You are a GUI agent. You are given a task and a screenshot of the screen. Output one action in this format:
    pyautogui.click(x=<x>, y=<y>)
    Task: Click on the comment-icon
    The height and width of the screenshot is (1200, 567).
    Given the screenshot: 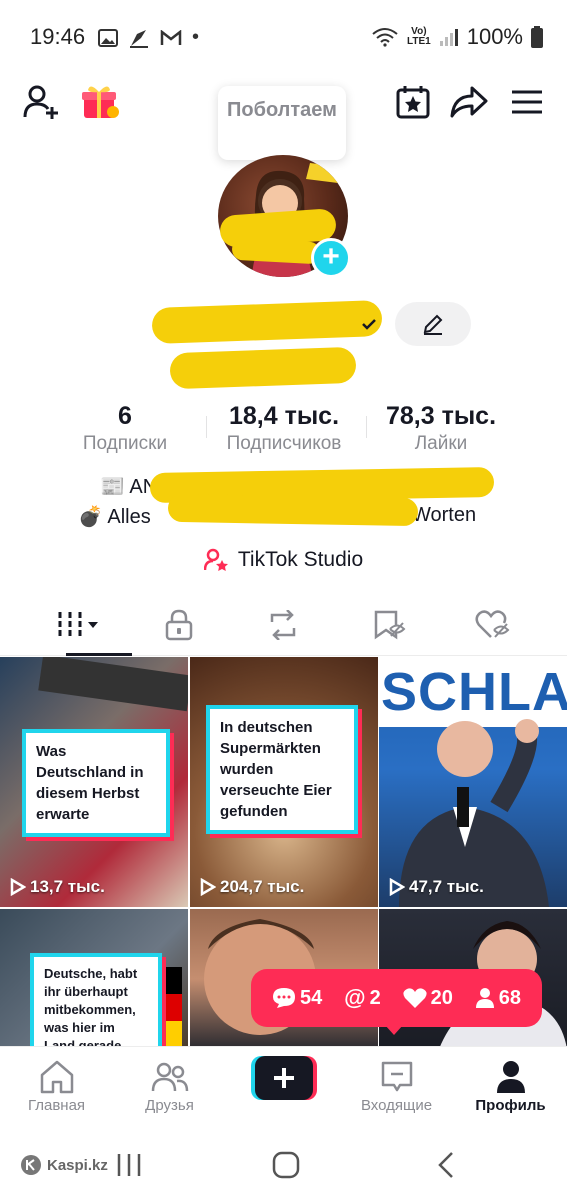 What is the action you would take?
    pyautogui.click(x=283, y=998)
    